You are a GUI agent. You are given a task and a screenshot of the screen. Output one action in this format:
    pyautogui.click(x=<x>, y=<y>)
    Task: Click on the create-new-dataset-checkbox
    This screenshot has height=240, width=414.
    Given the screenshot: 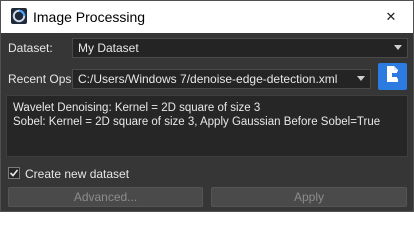 What is the action you would take?
    pyautogui.click(x=14, y=173)
    